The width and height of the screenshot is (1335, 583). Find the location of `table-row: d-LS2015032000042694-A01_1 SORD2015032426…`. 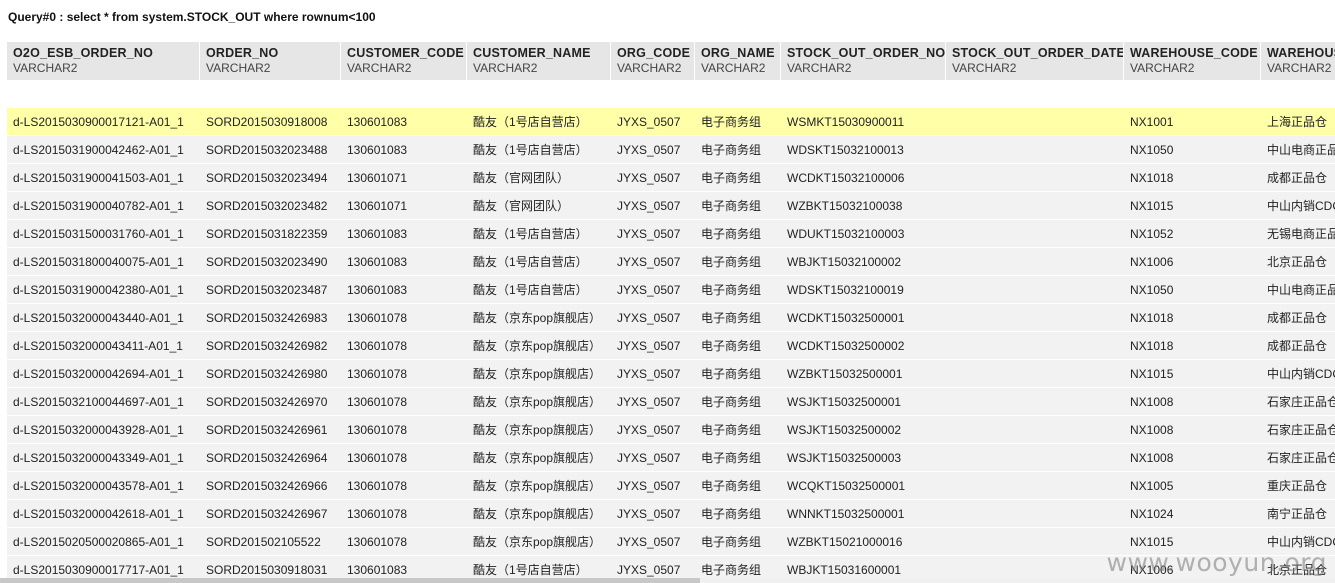

table-row: d-LS2015032000042694-A01_1 SORD2015032426… is located at coordinates (671, 374).